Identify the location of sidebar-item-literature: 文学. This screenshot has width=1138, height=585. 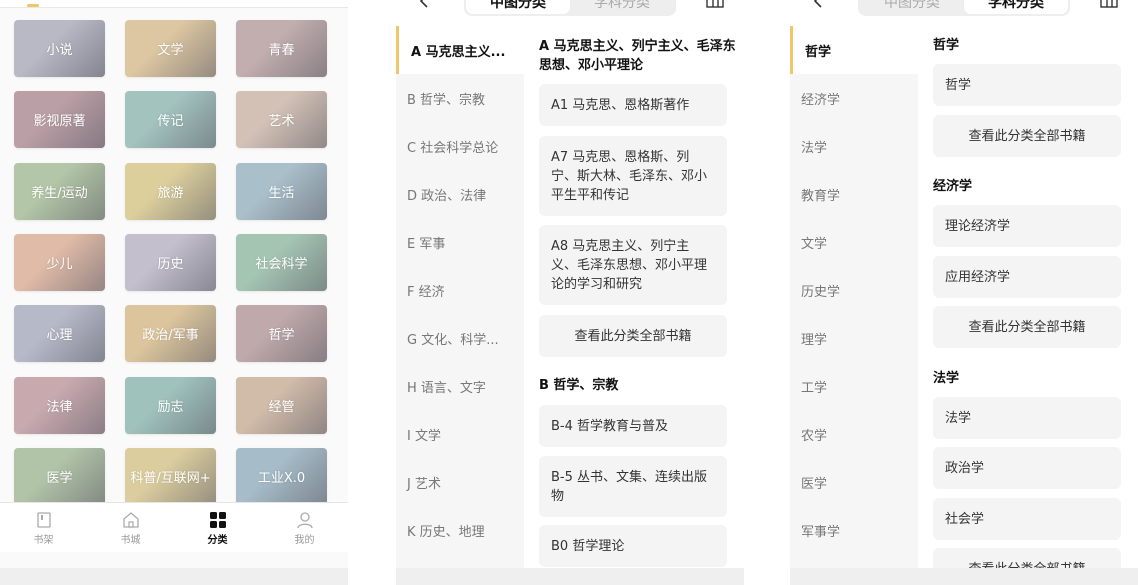
(854, 242).